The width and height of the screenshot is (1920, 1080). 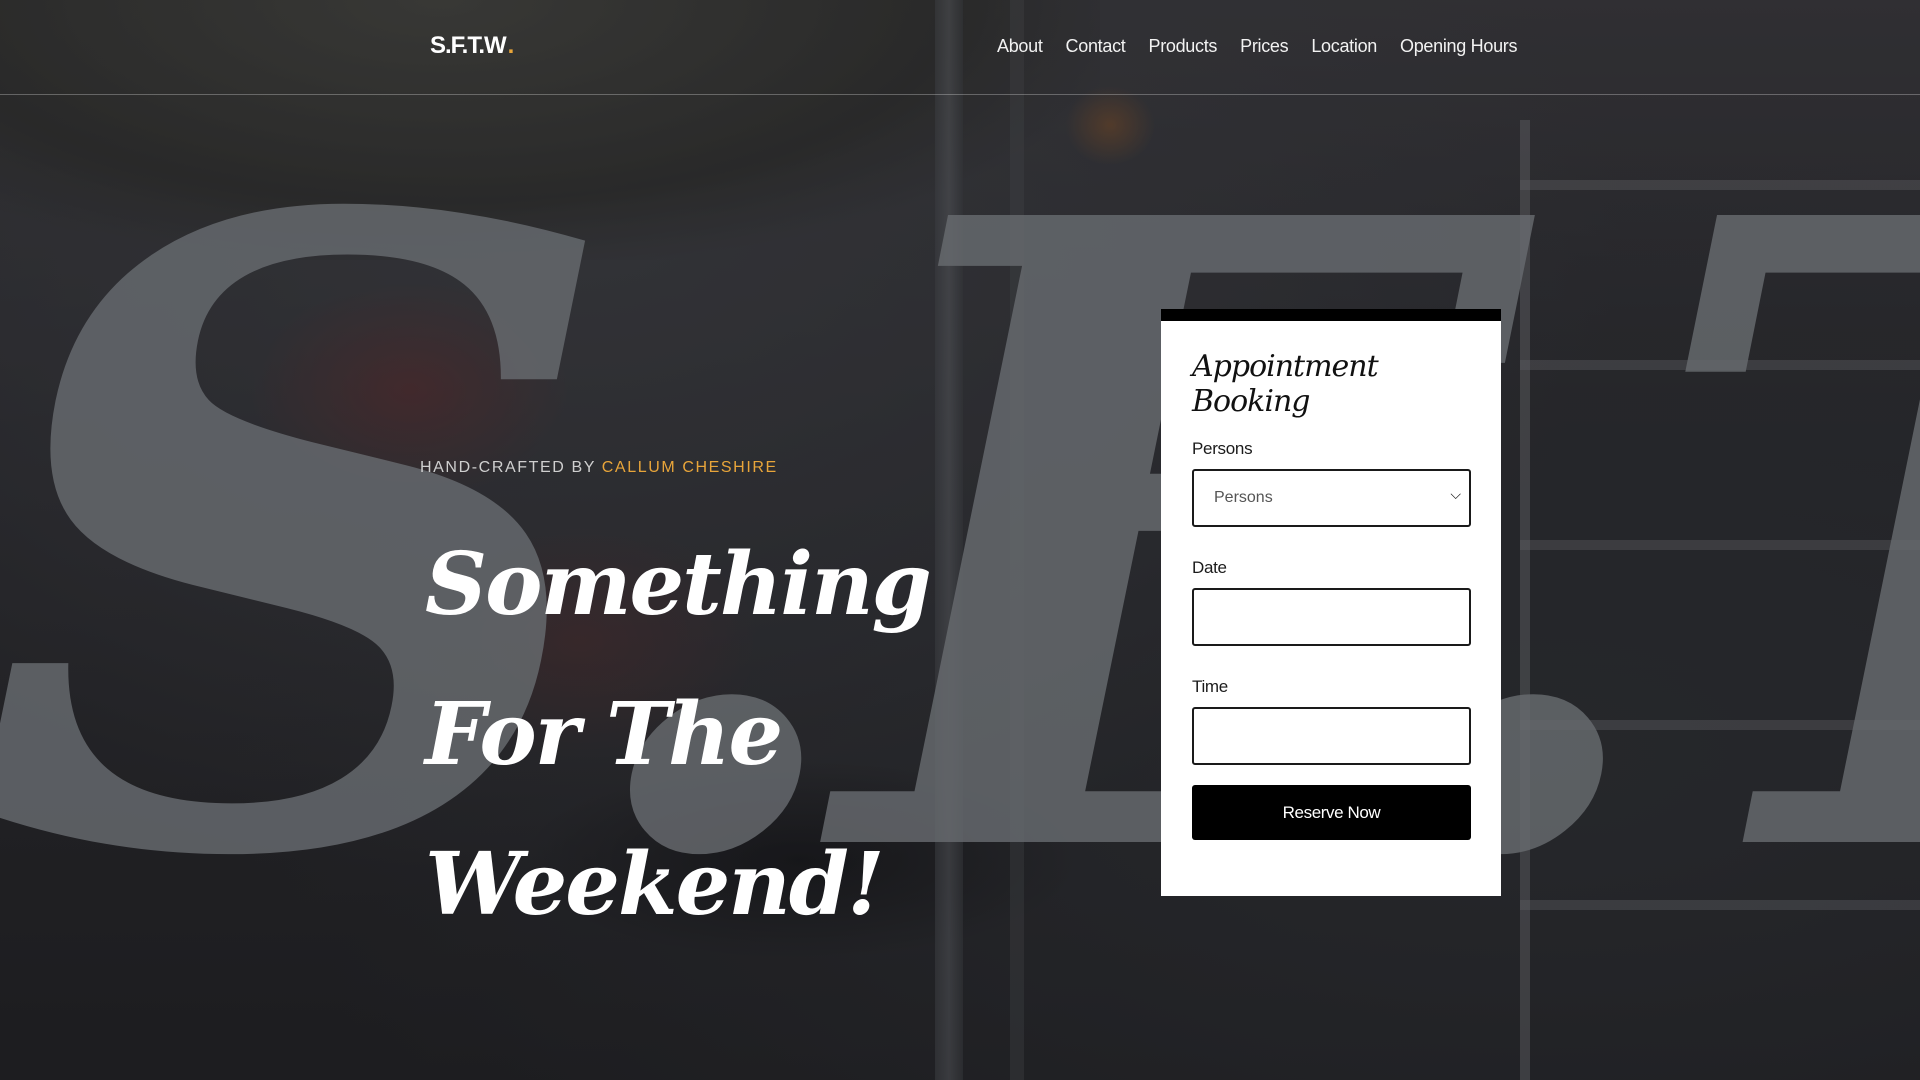 I want to click on nav-link-opening-hours: Opening Hours, so click(x=1458, y=46).